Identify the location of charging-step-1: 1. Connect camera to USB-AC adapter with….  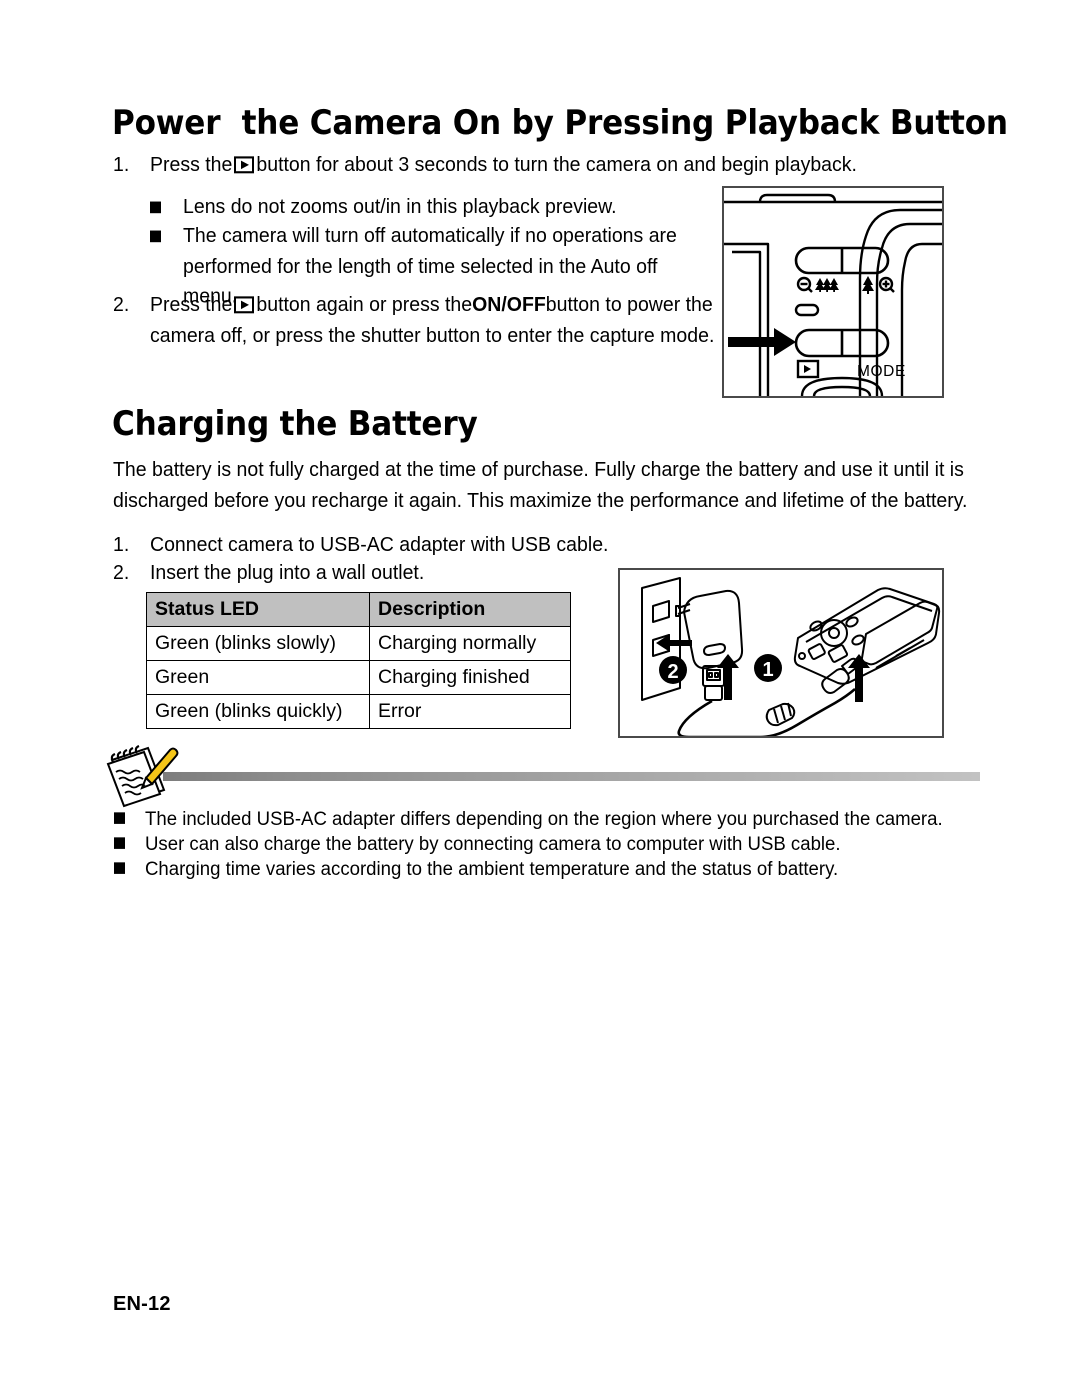
(413, 545).